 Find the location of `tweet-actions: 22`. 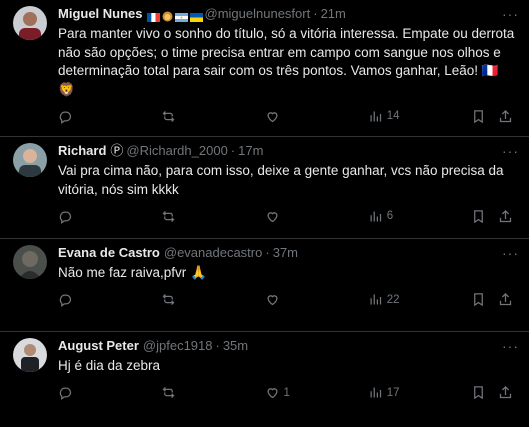

tweet-actions: 22 is located at coordinates (287, 300).